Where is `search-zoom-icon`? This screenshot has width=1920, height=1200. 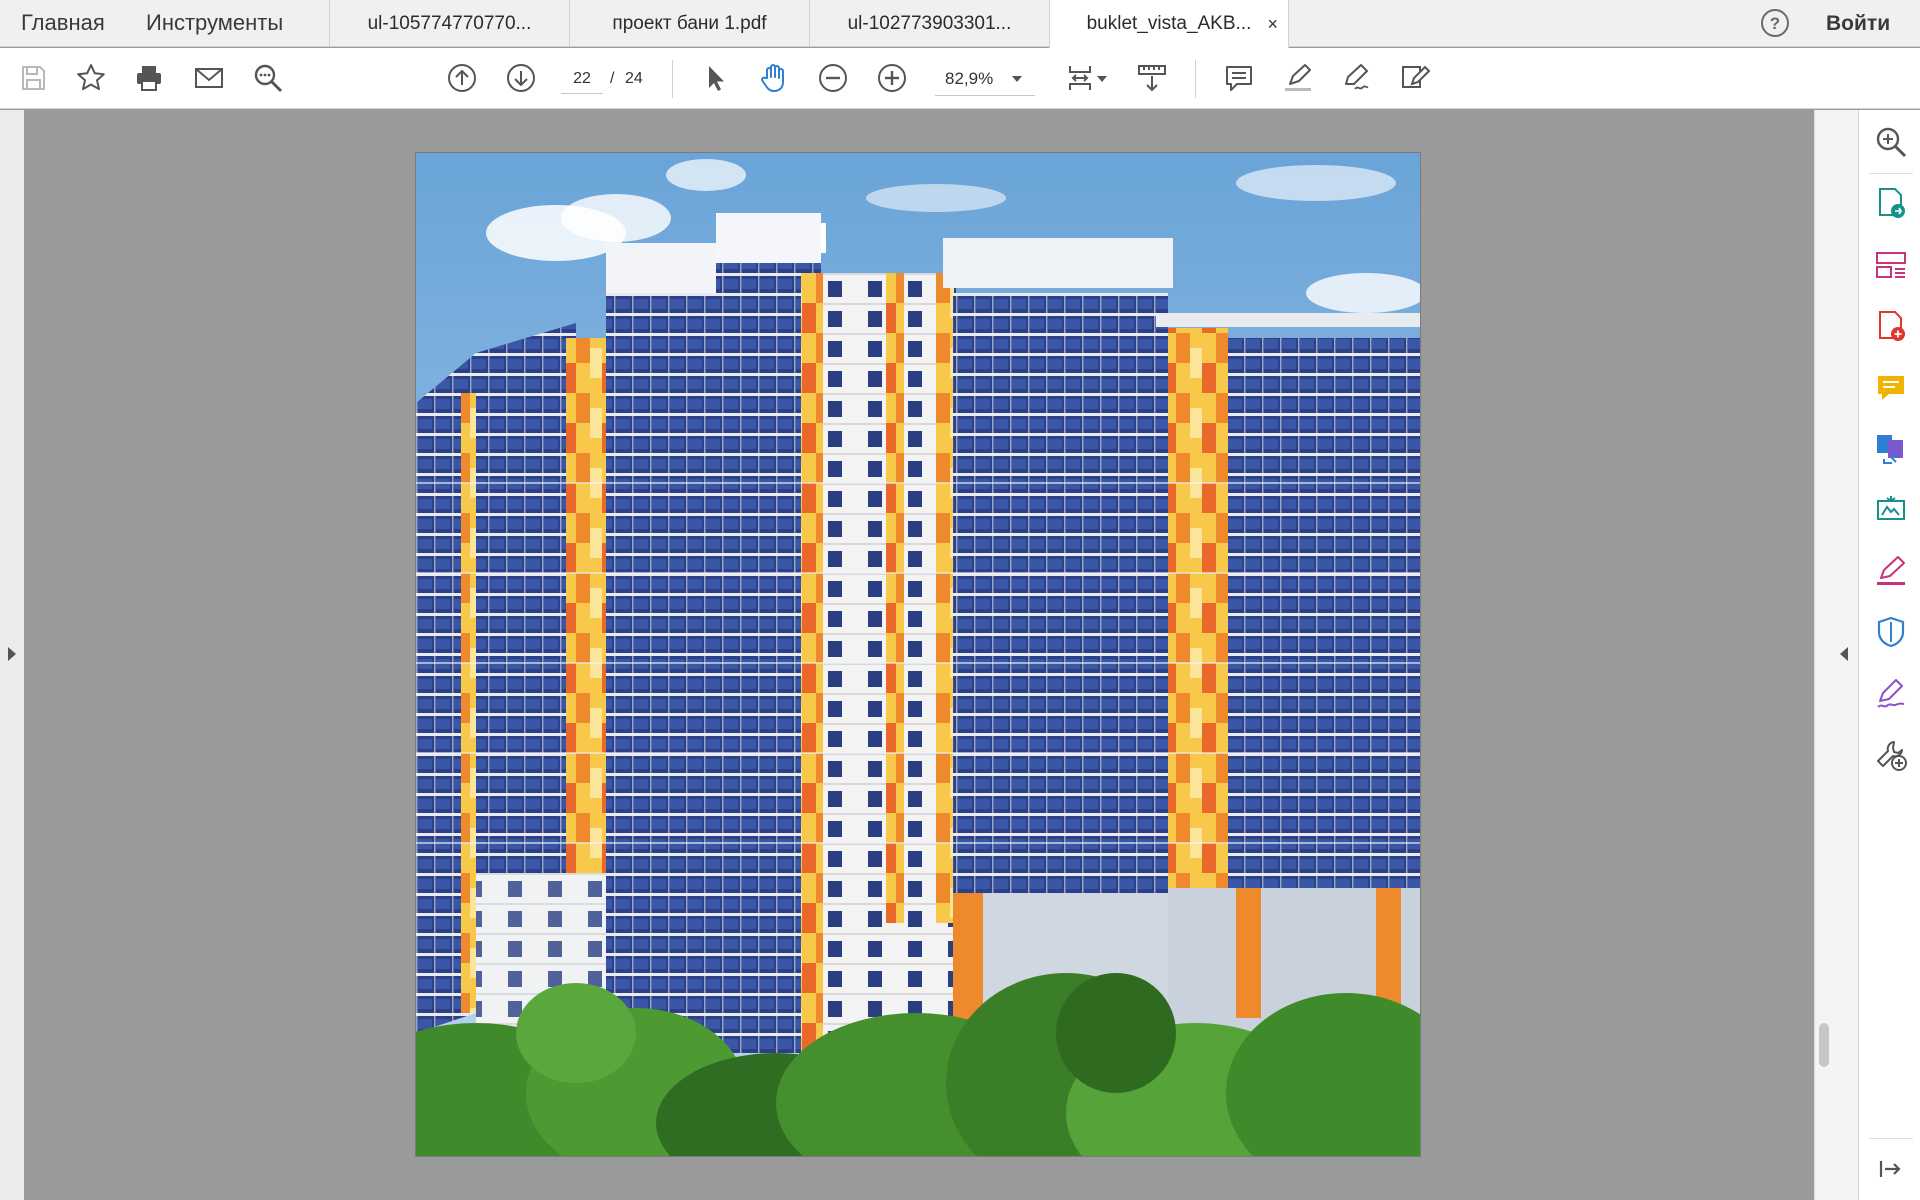 search-zoom-icon is located at coordinates (1891, 142).